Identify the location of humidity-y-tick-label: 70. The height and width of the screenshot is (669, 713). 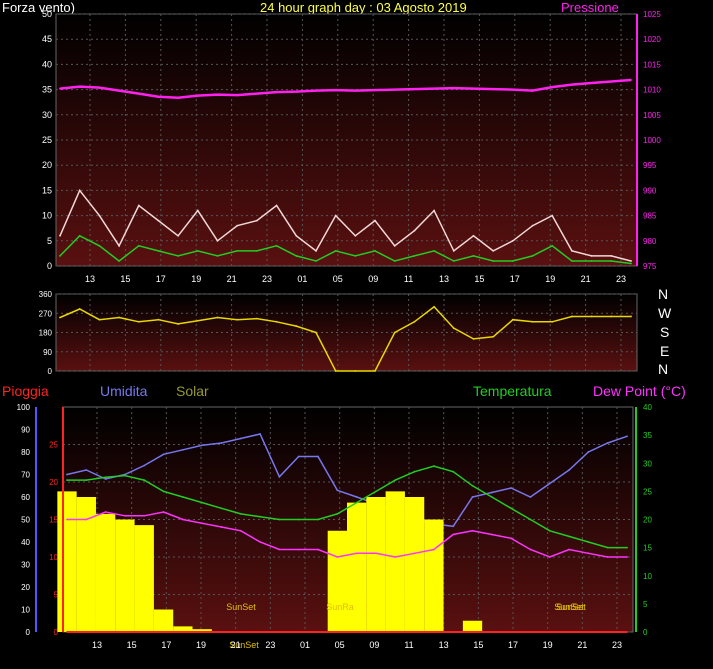
(25, 475).